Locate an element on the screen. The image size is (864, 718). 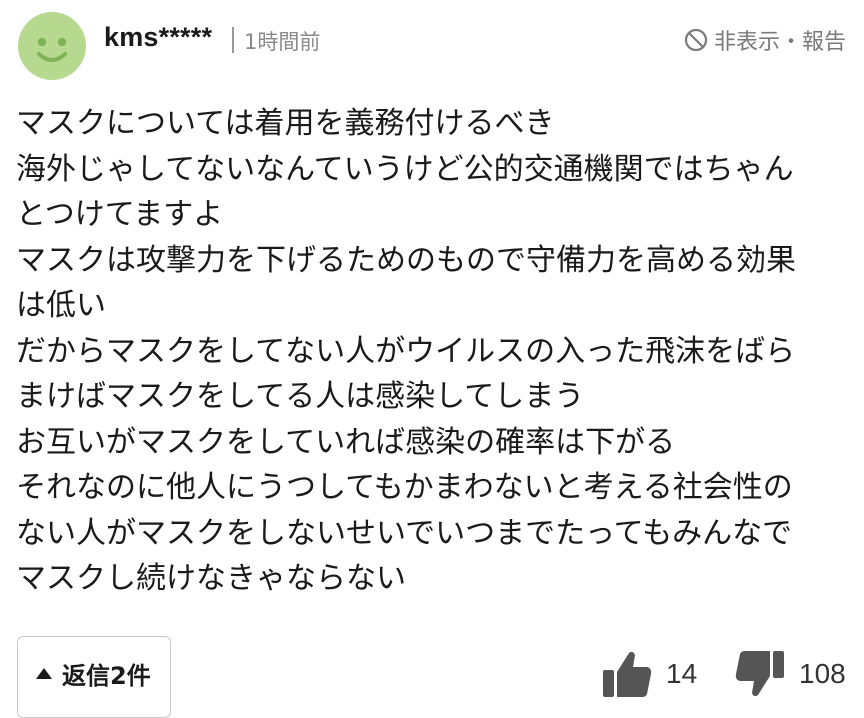
thumbs-up-icon is located at coordinates (627, 674).